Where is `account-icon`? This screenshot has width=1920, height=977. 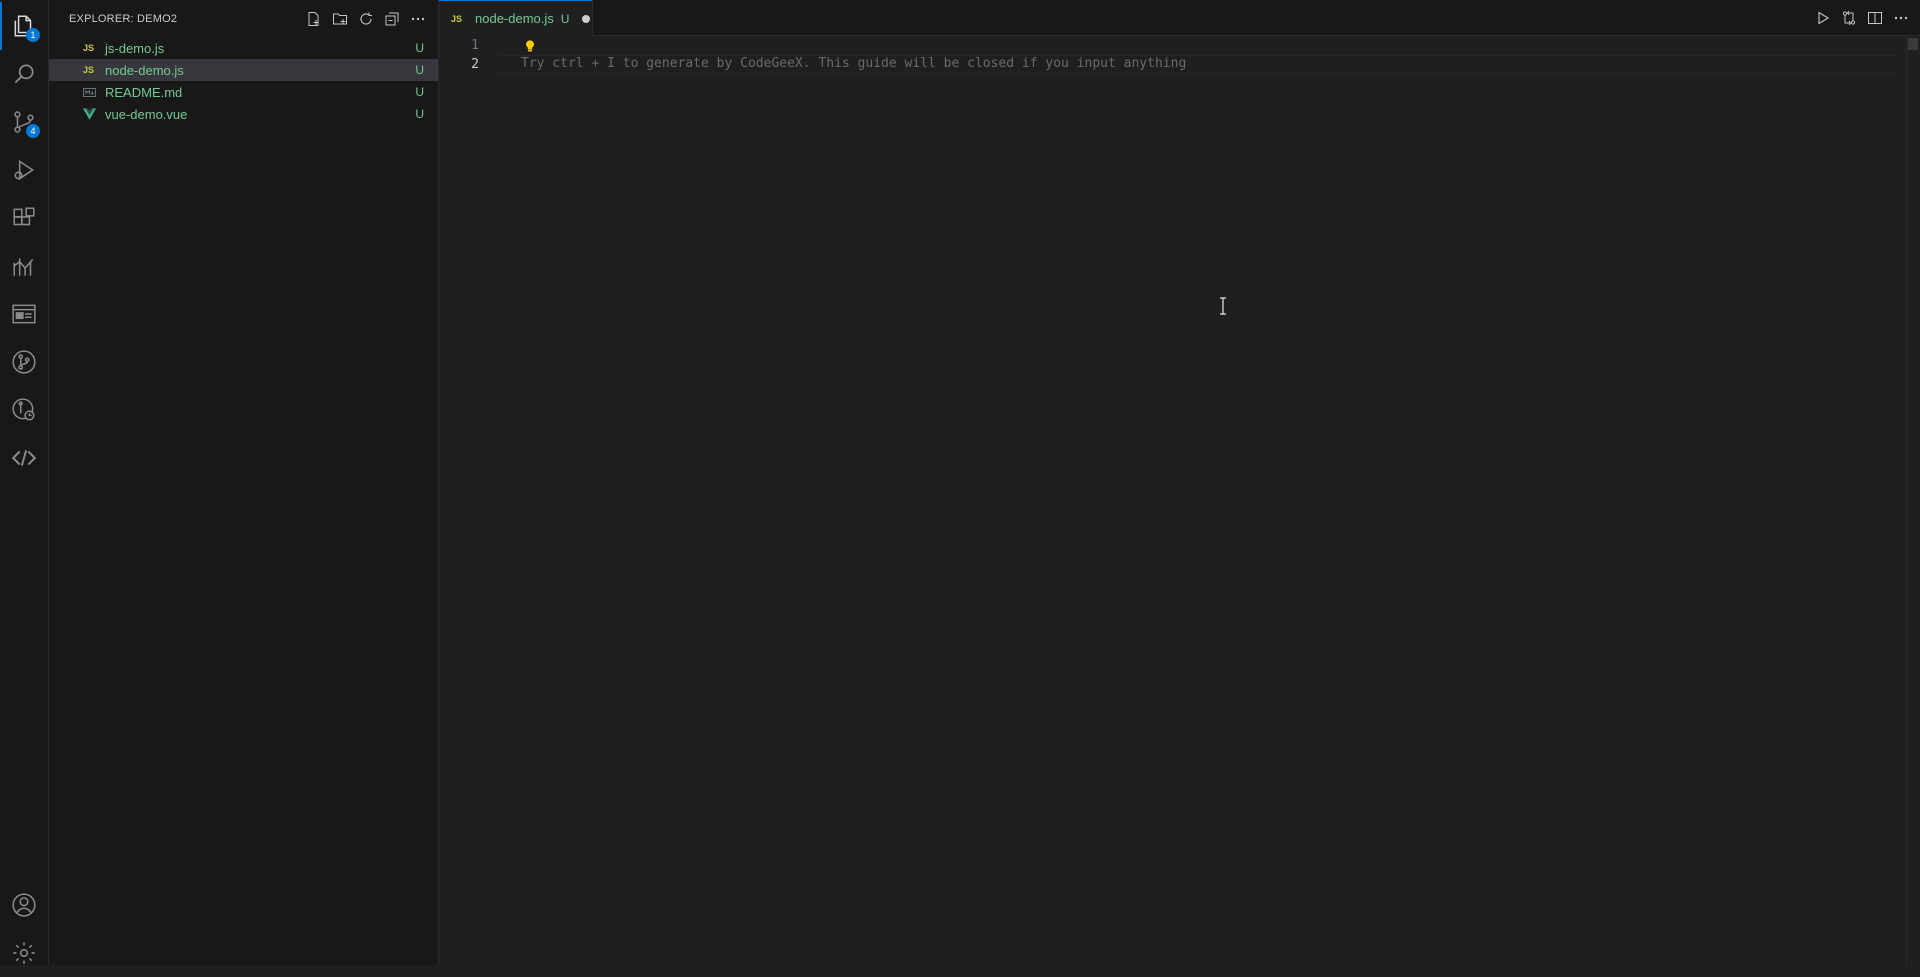
account-icon is located at coordinates (24, 905).